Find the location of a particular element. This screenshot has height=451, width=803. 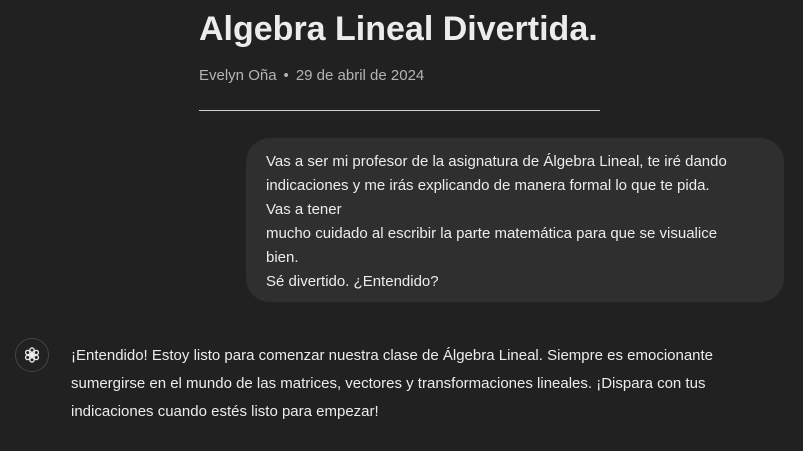

article-meta: Evelyn Oña • 29 de abril de 2024 is located at coordinates (311, 76).